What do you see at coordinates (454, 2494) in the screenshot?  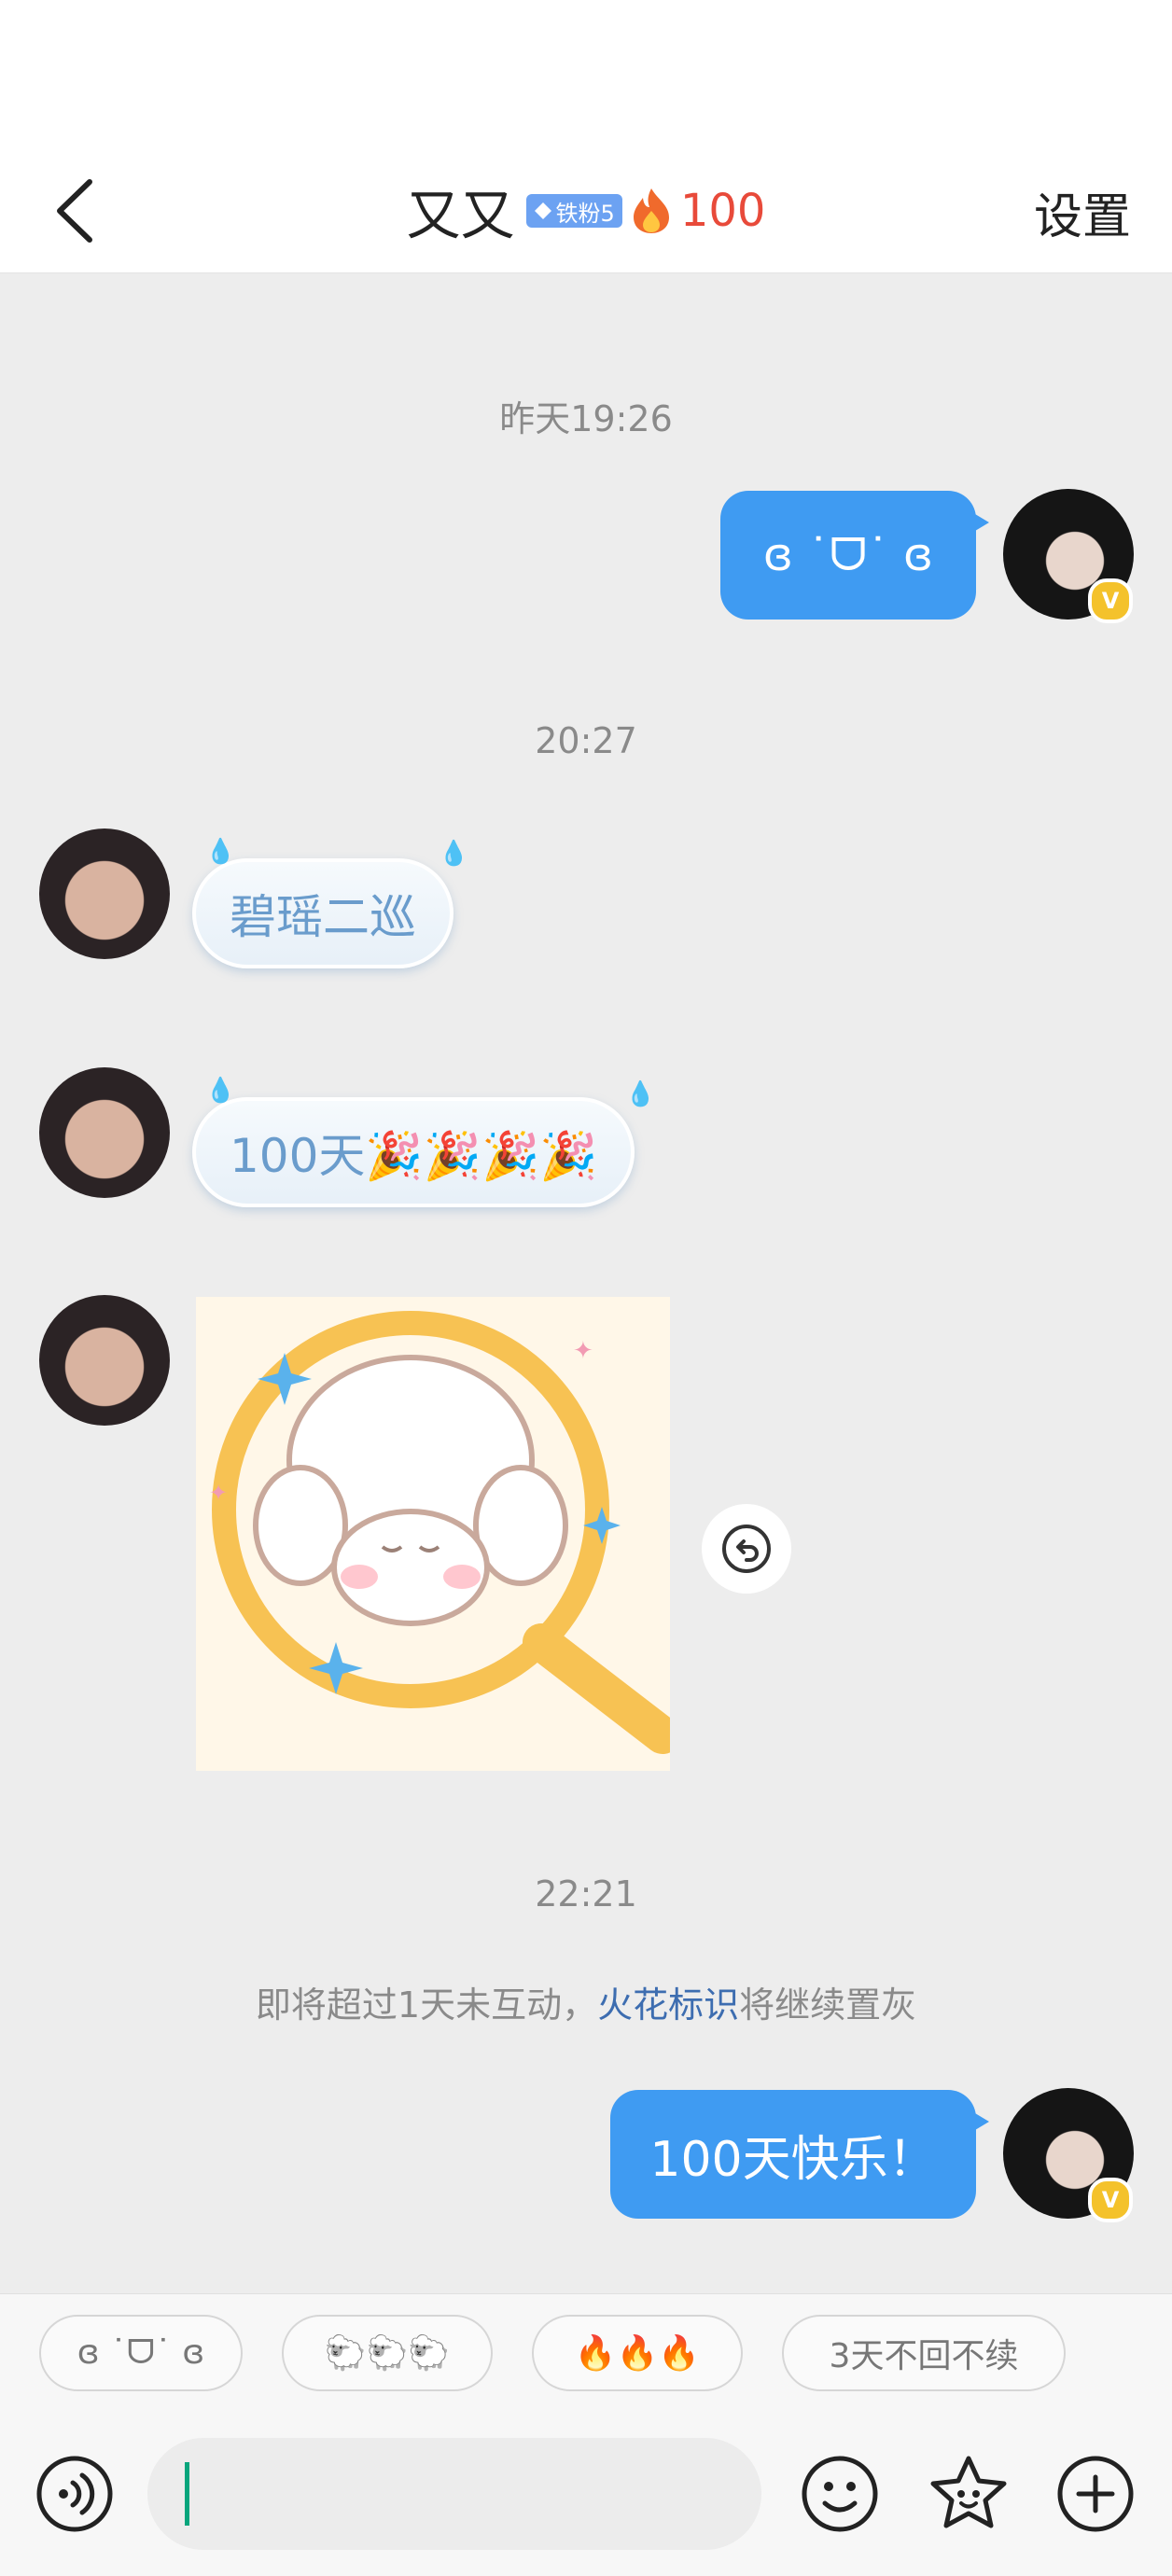 I see `message-input` at bounding box center [454, 2494].